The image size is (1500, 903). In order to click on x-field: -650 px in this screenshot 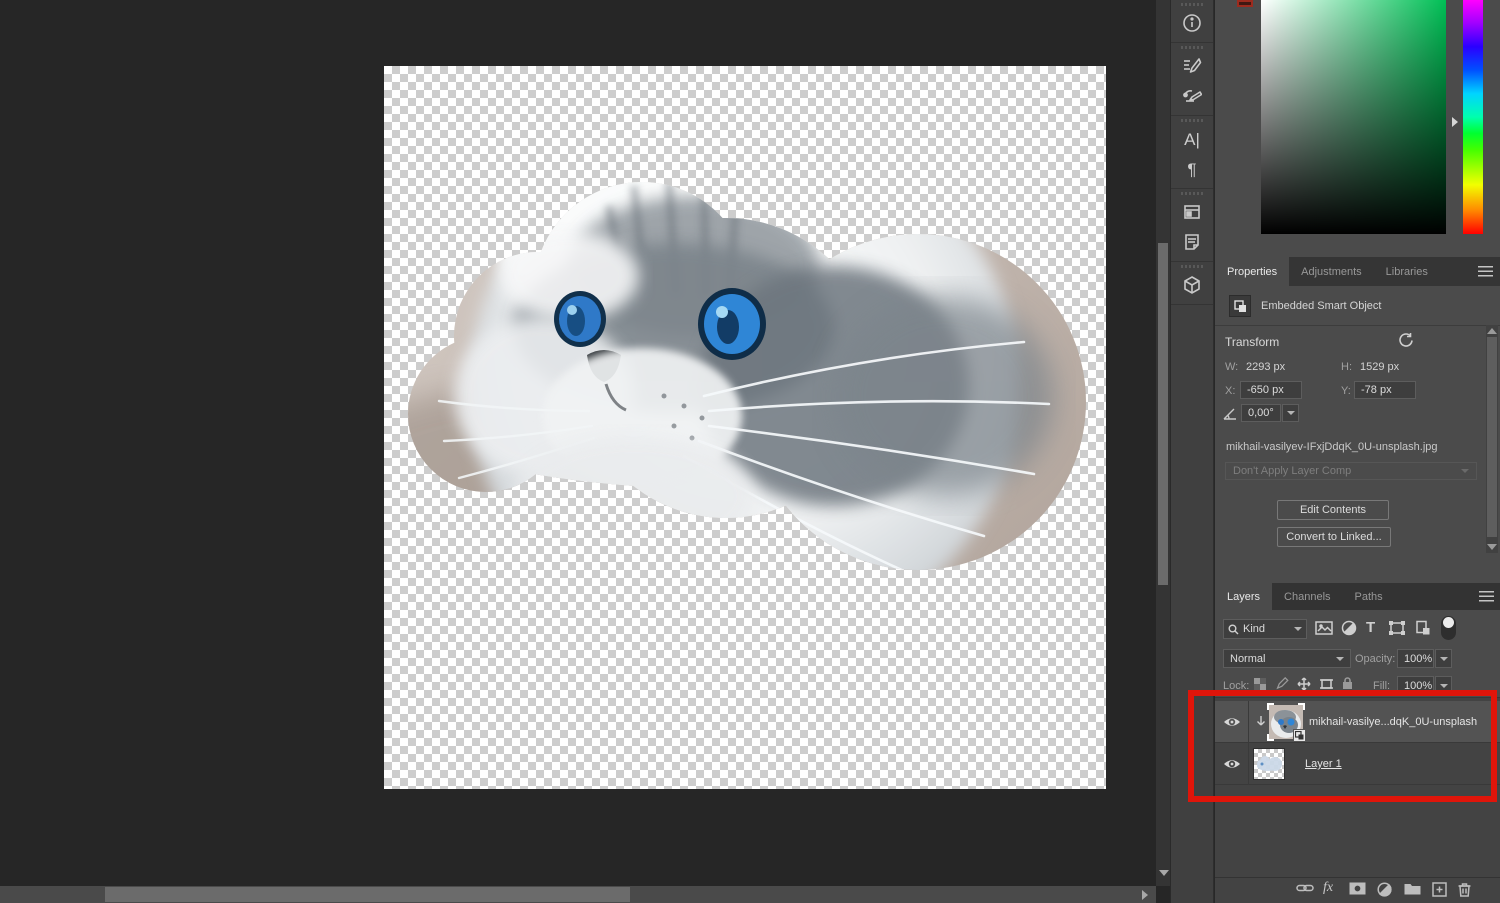, I will do `click(1271, 390)`.